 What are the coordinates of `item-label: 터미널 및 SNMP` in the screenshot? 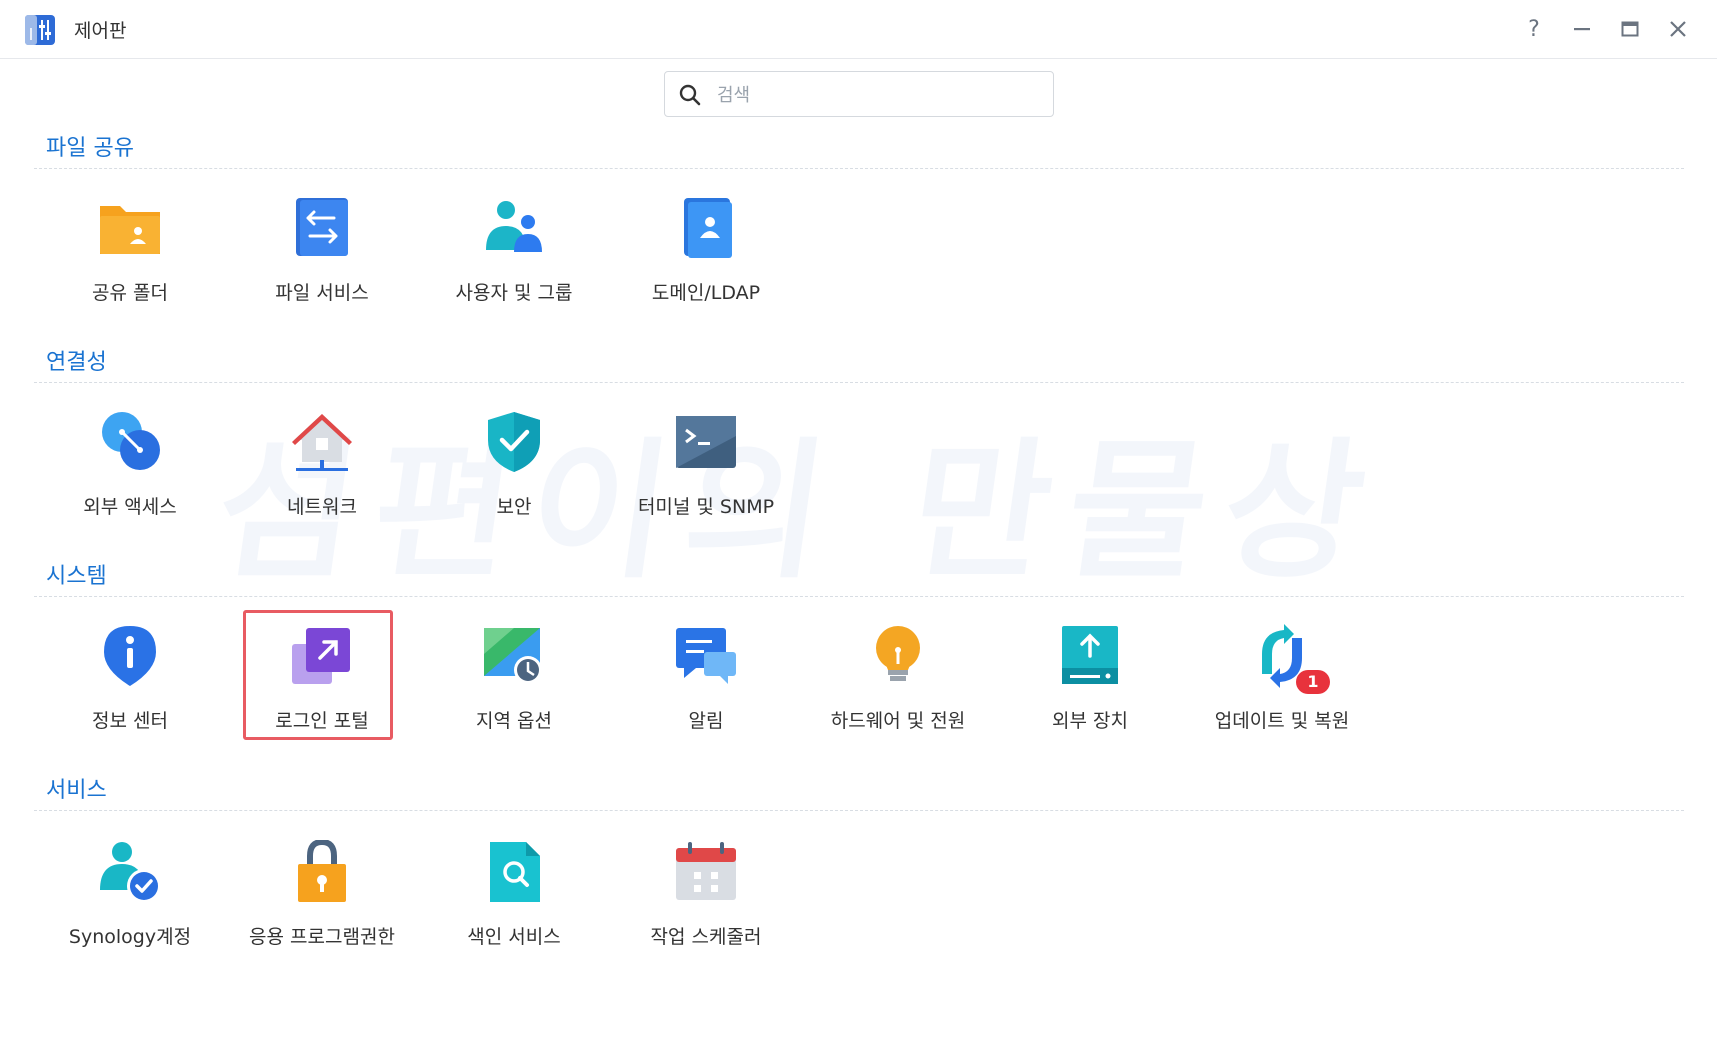 It's located at (706, 507).